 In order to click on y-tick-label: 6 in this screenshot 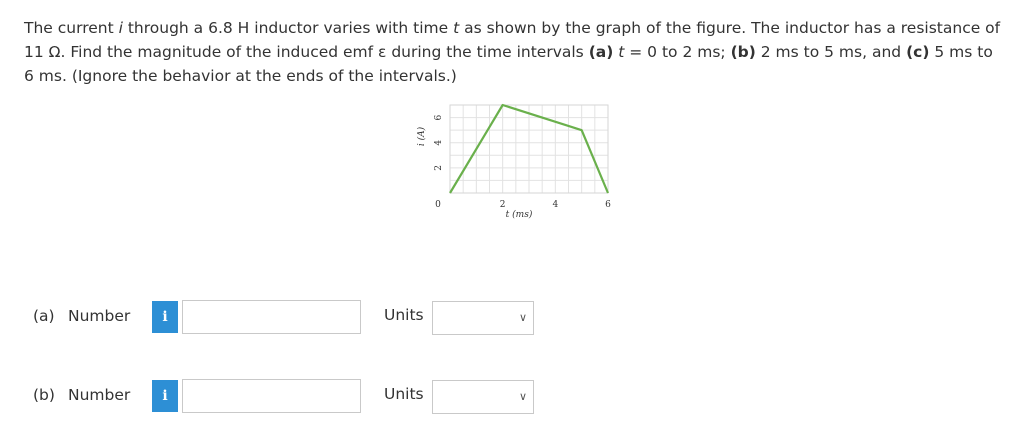, I will do `click(439, 117)`.